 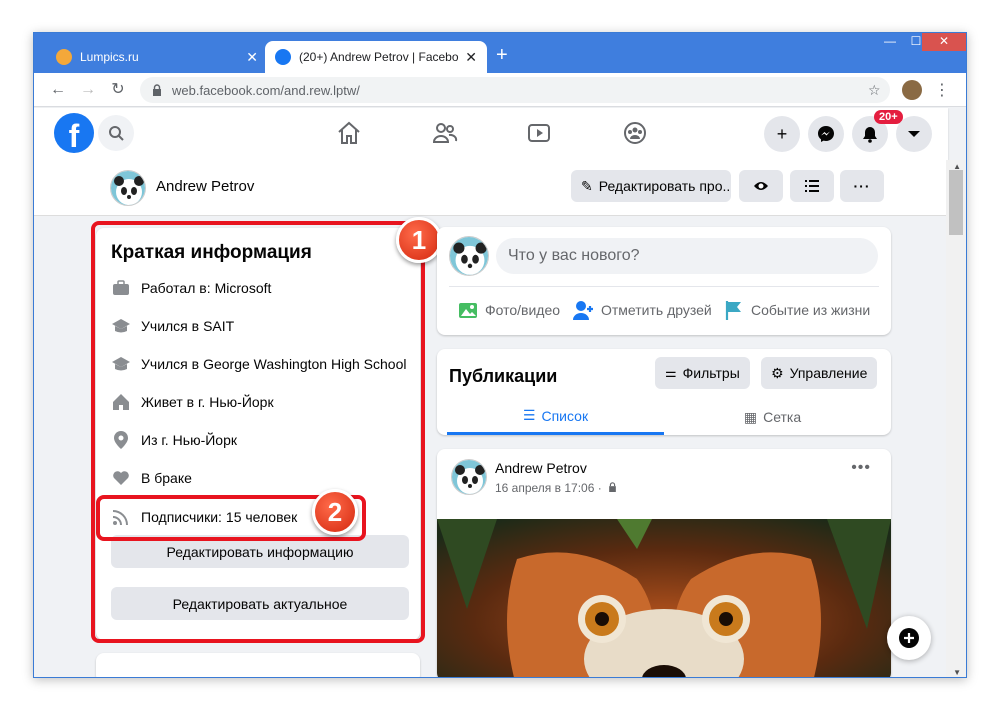 I want to click on browser-menu-icon: ⋮, so click(x=942, y=90).